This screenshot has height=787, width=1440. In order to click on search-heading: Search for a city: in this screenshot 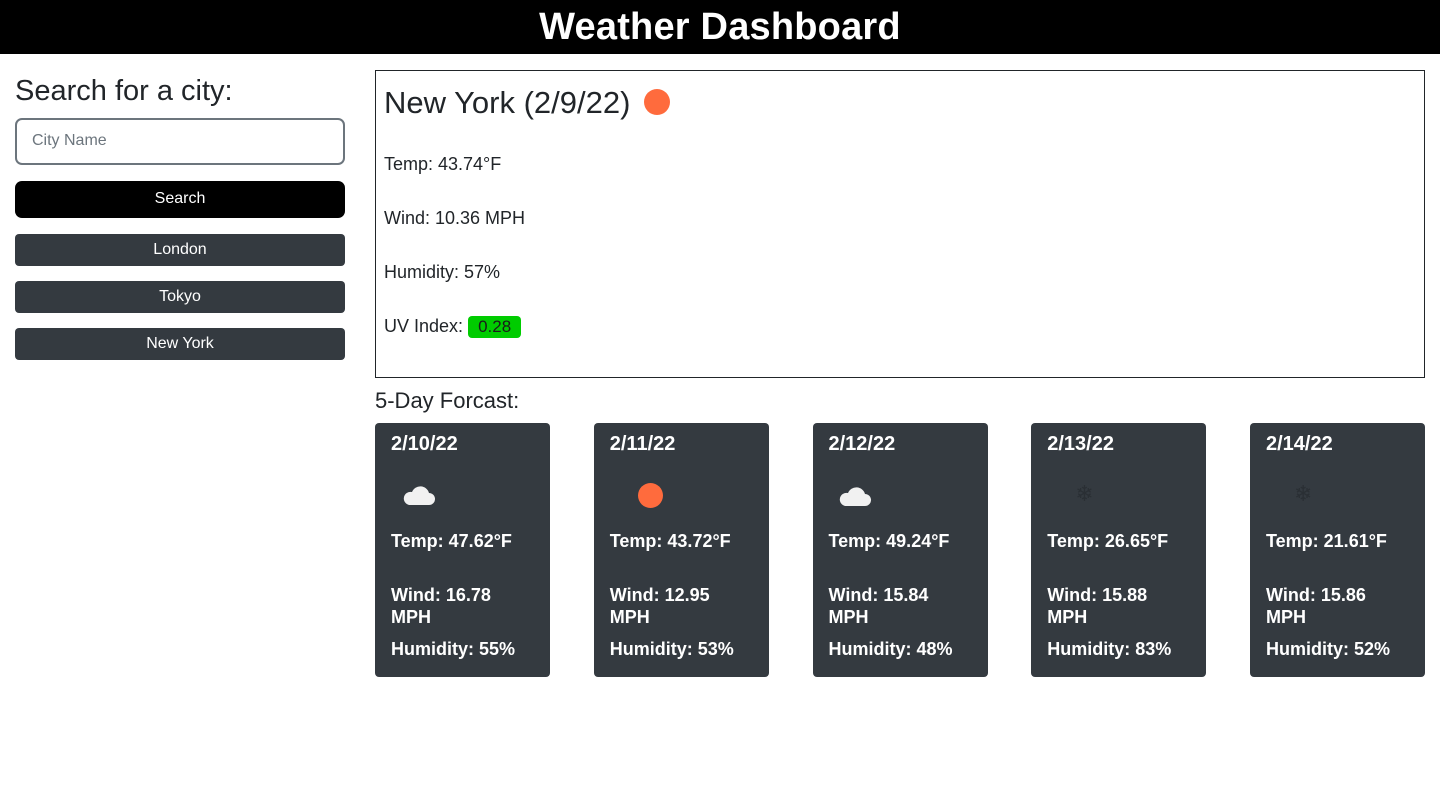, I will do `click(124, 91)`.